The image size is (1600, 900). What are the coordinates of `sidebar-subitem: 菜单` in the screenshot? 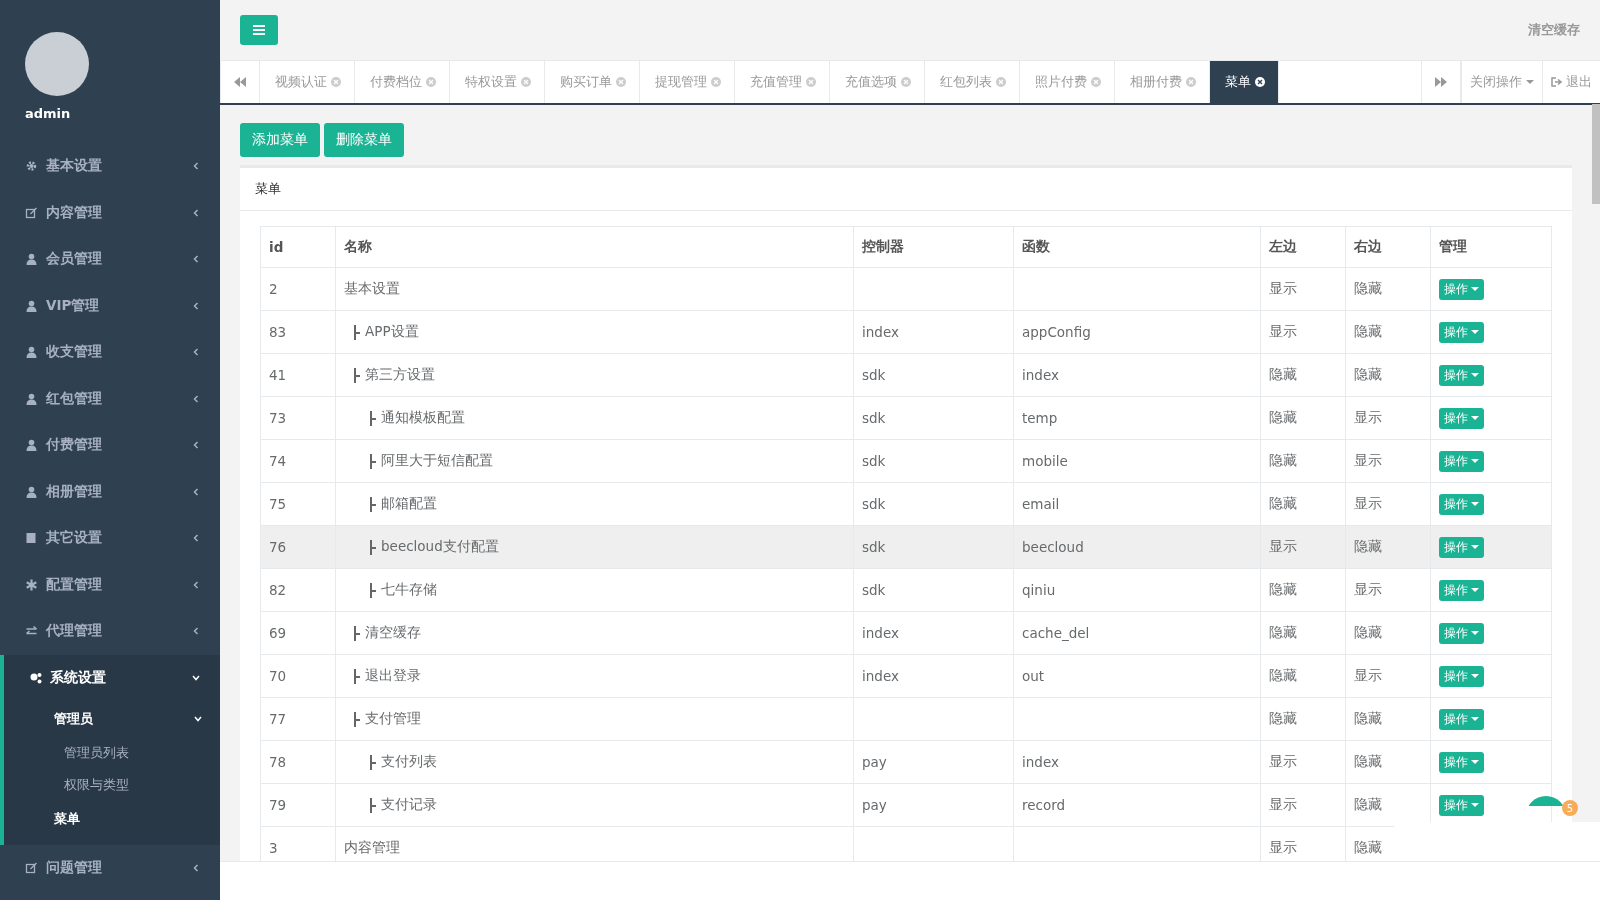 It's located at (112, 819).